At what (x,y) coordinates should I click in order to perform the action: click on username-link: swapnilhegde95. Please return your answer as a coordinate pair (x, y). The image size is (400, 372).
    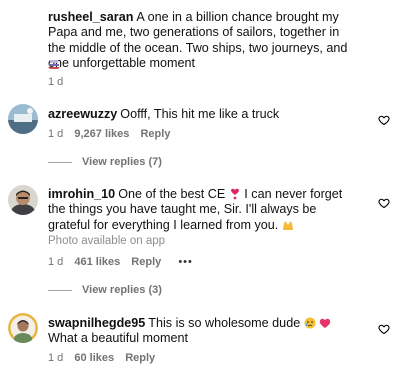
    Looking at the image, I should click on (96, 323).